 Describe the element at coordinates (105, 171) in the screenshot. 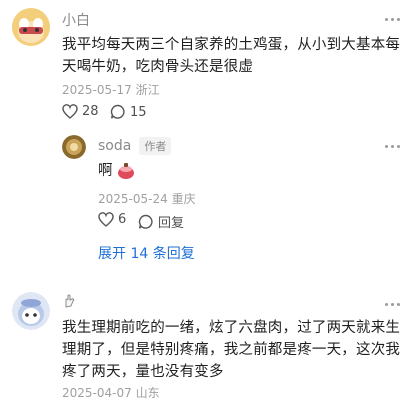

I see `reply-text-content: 啊` at that location.